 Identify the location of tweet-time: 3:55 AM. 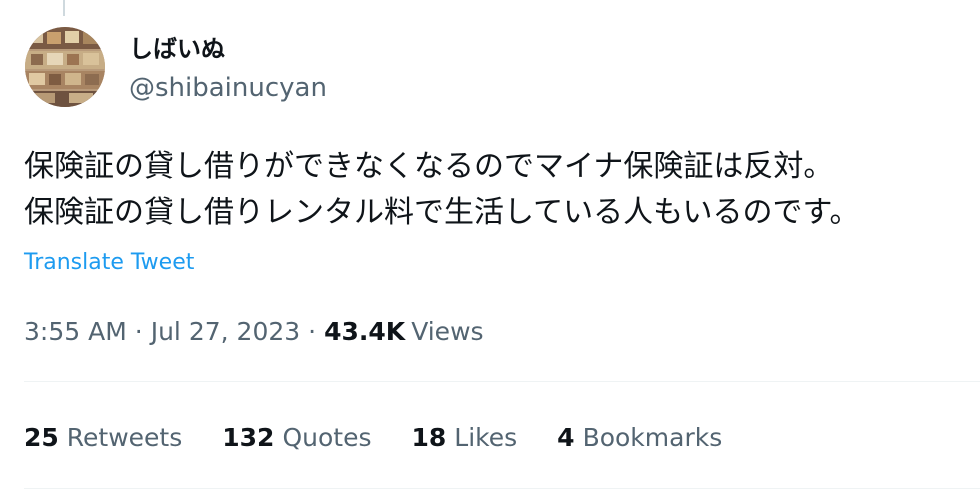
(75, 331).